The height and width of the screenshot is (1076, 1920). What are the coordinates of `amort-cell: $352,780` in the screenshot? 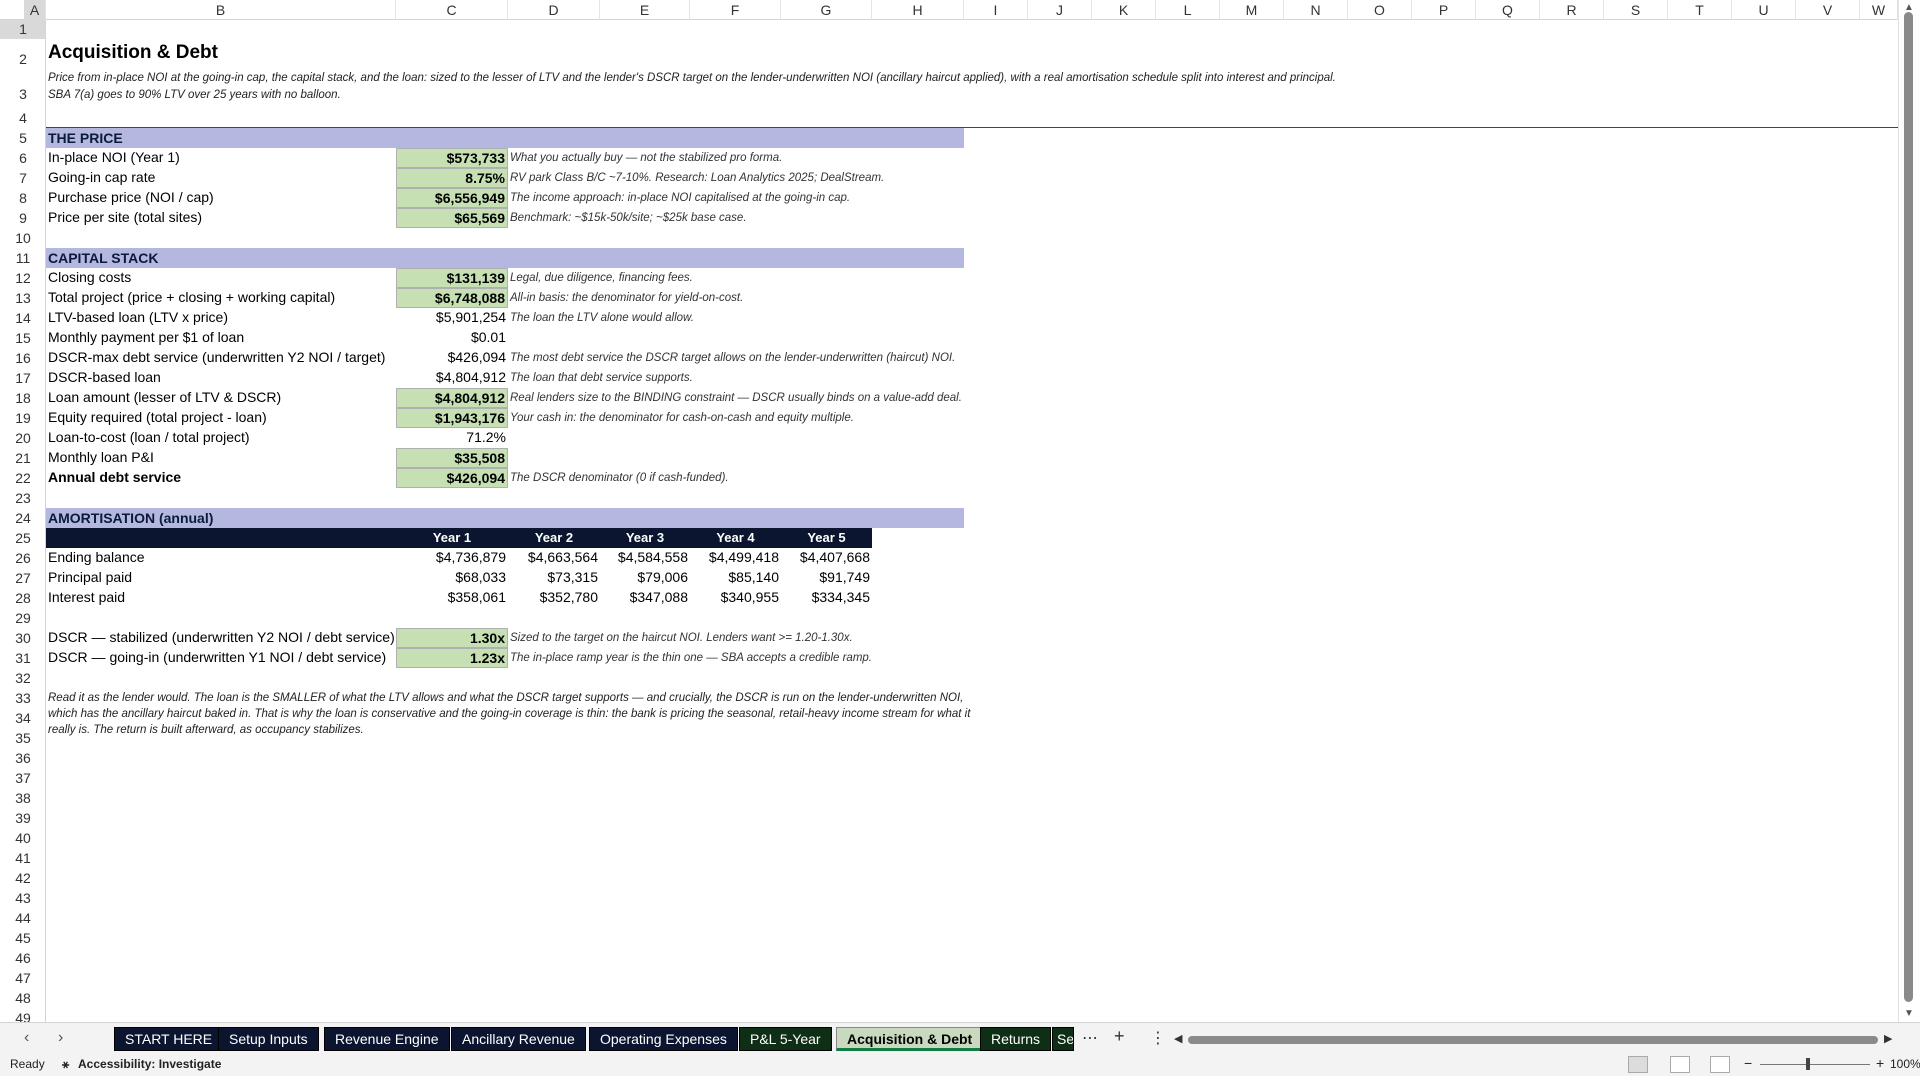 It's located at (554, 598).